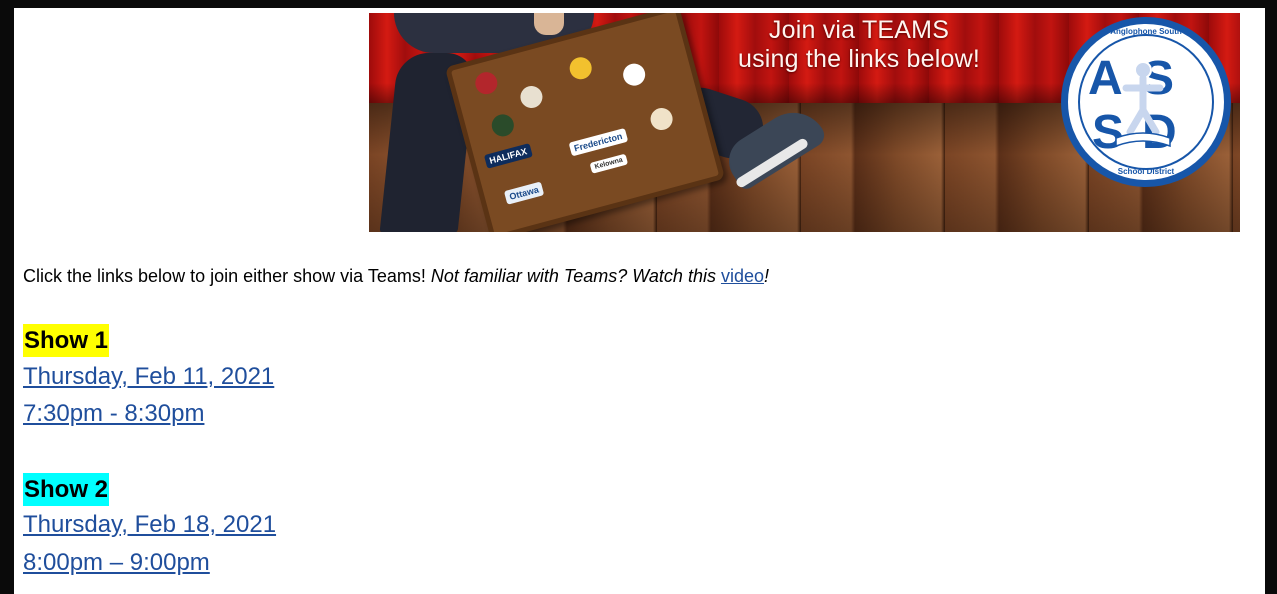 This screenshot has height=594, width=1277. I want to click on show-1-date-link: Thursday, Feb 11, 2021, so click(148, 377).